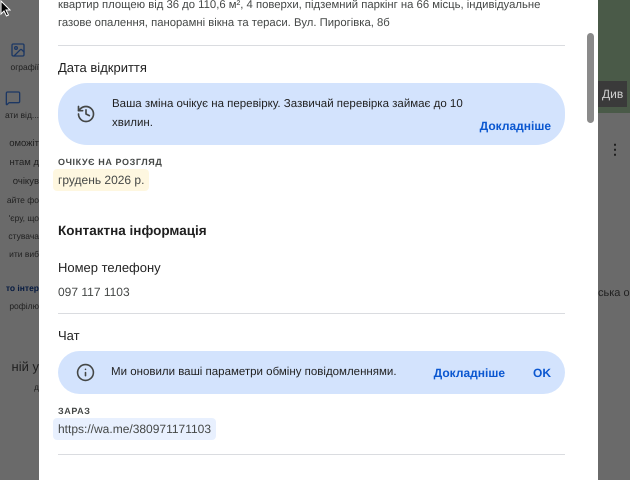  I want to click on background-text: 'єру, що, so click(23, 218).